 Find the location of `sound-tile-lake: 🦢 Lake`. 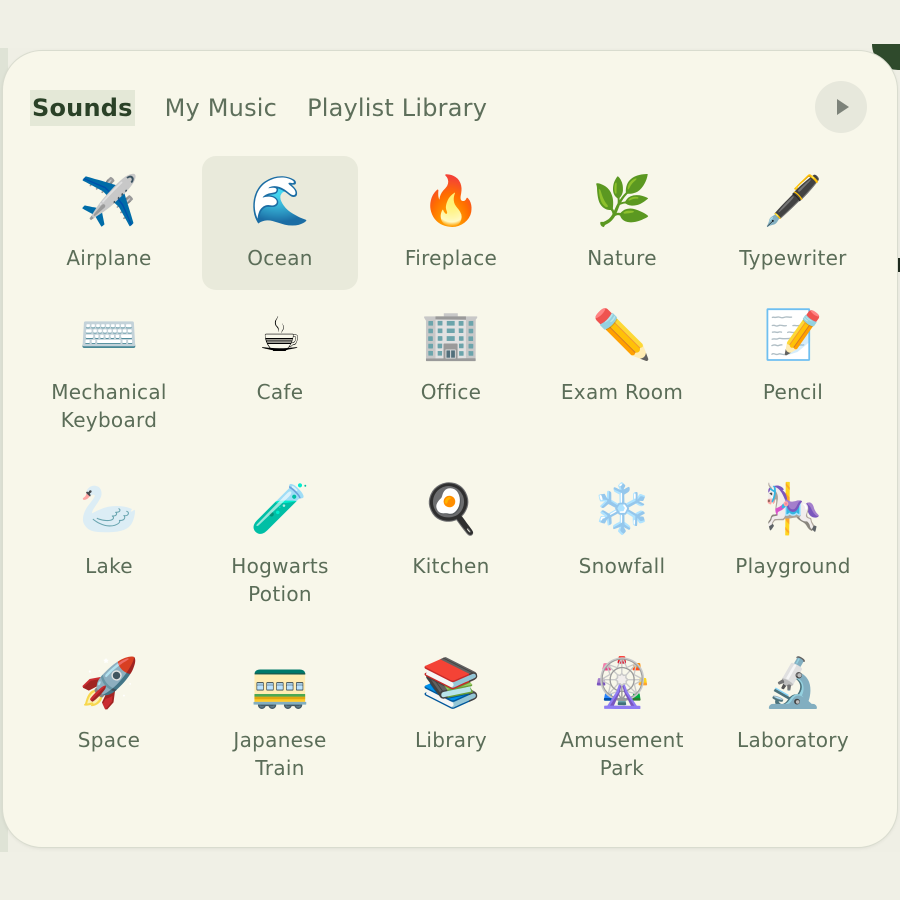

sound-tile-lake: 🦢 Lake is located at coordinates (109, 551).